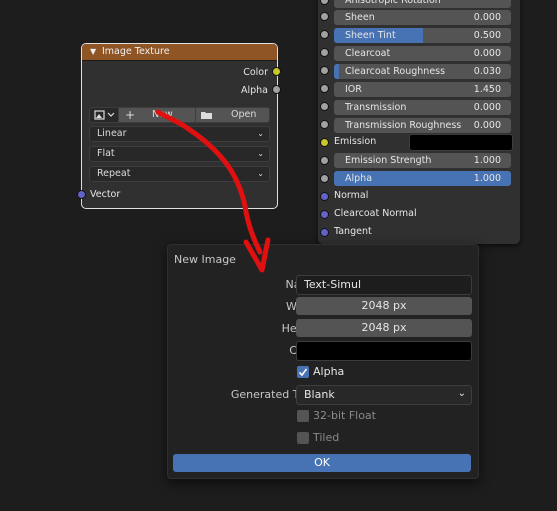 The height and width of the screenshot is (511, 557). Describe the element at coordinates (213, 191) in the screenshot. I see `annotation-arrow` at that location.